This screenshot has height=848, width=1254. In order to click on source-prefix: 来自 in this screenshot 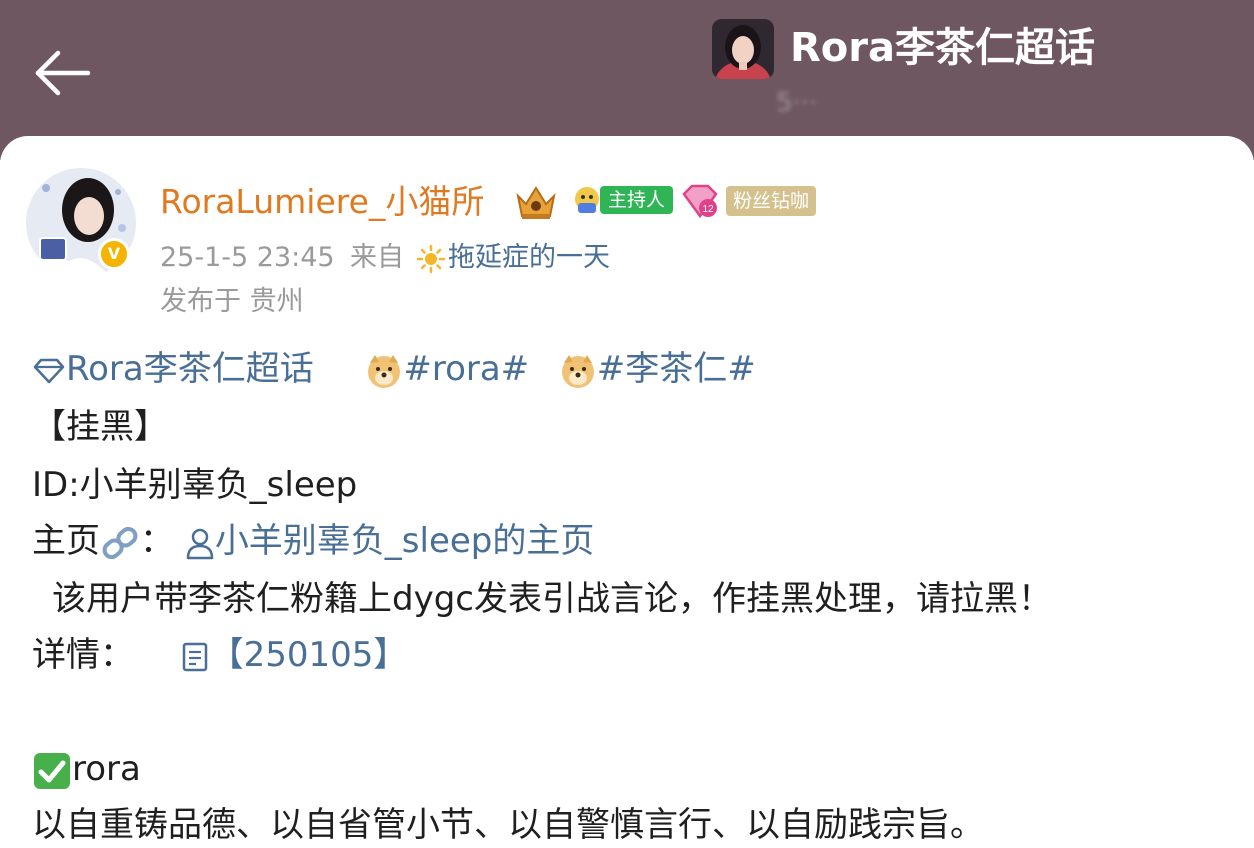, I will do `click(377, 257)`.